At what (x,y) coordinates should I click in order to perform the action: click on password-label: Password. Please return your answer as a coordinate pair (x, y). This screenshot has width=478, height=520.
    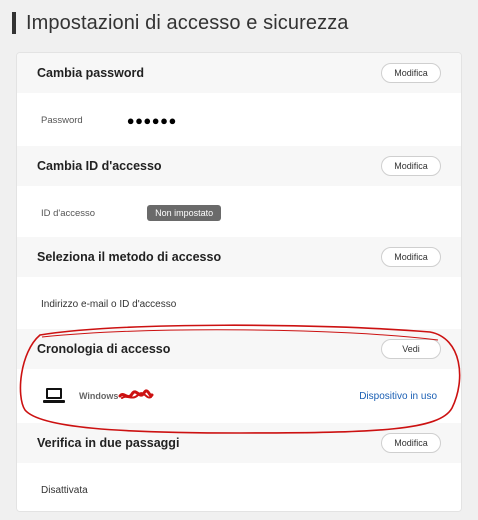
    Looking at the image, I should click on (62, 120).